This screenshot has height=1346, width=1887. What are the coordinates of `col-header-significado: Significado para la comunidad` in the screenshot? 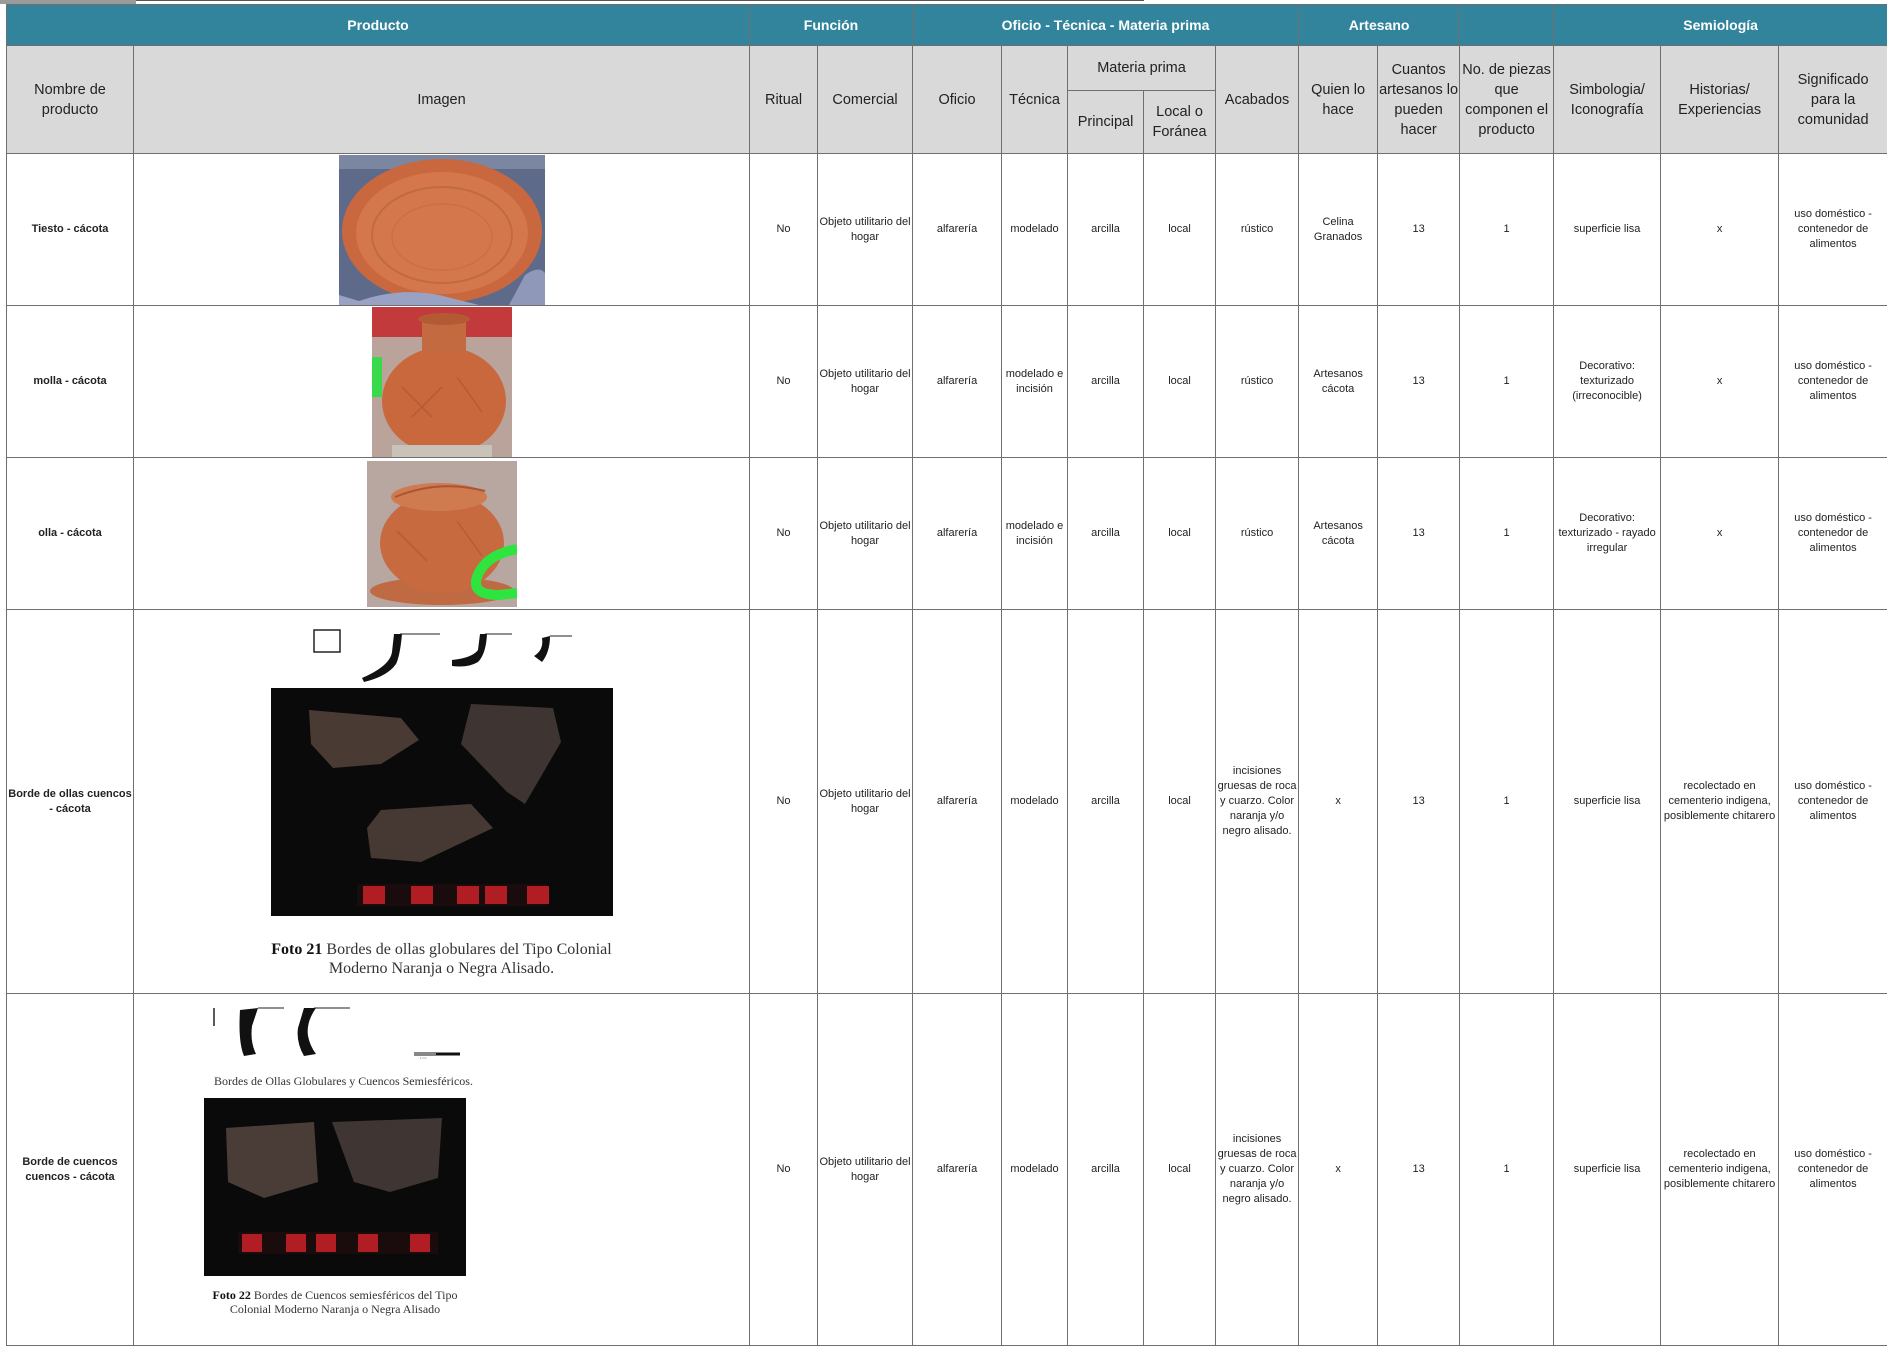 It's located at (1832, 99).